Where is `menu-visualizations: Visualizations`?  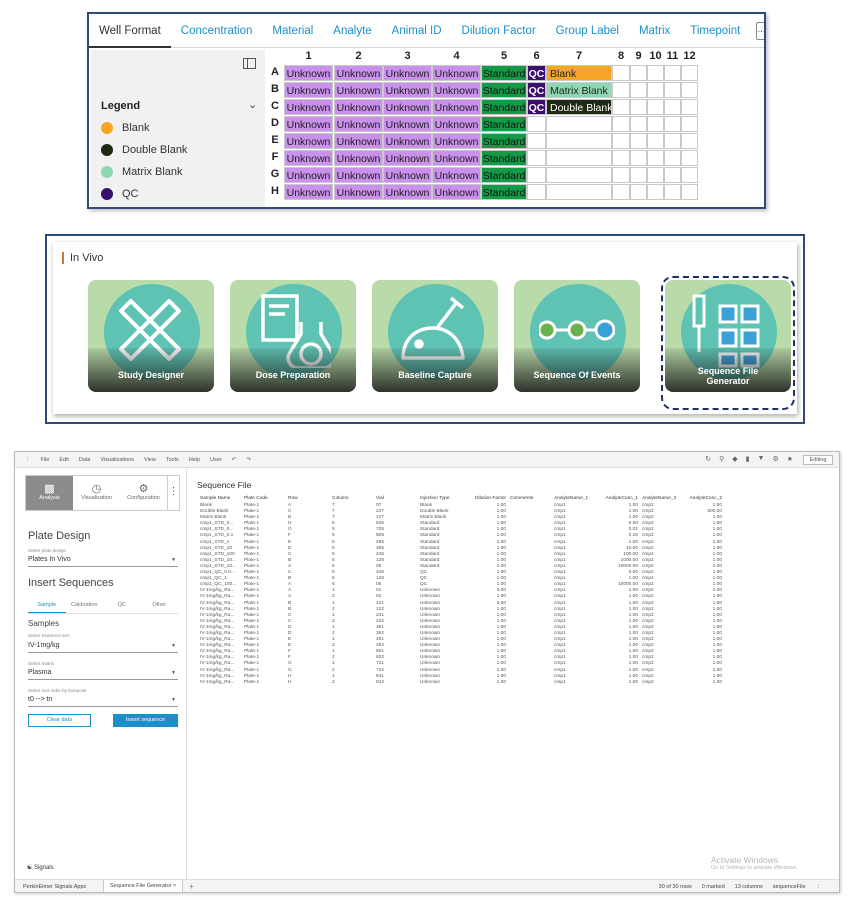 menu-visualizations: Visualizations is located at coordinates (117, 460).